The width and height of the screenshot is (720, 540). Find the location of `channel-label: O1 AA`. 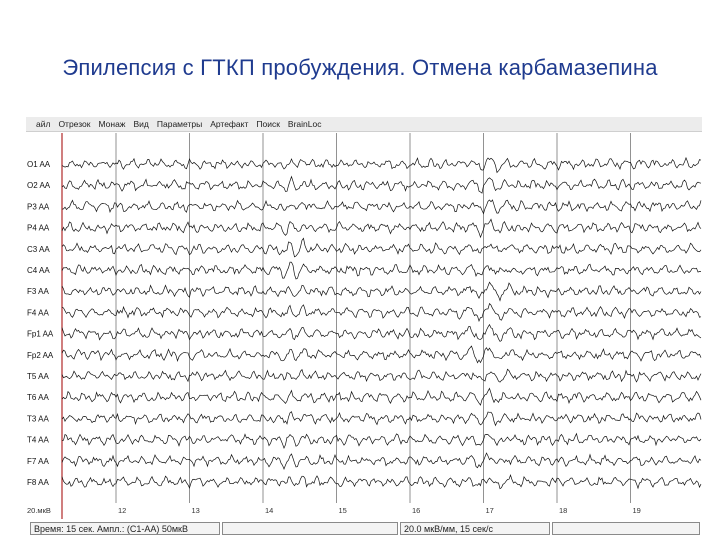

channel-label: O1 AA is located at coordinates (39, 164).